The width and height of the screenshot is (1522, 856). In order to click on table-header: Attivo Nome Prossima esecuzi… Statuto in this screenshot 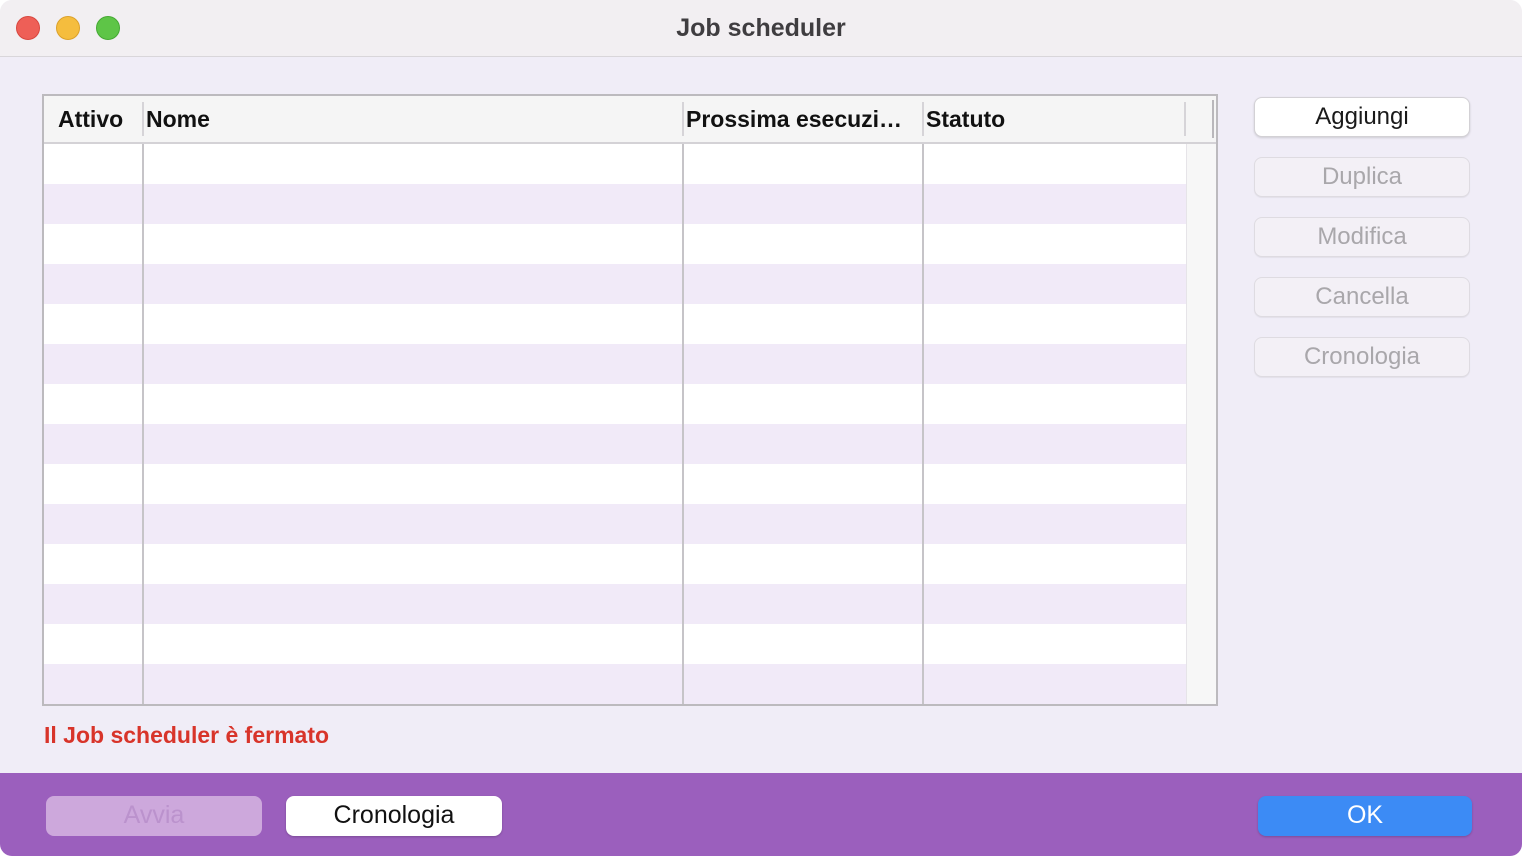, I will do `click(630, 120)`.